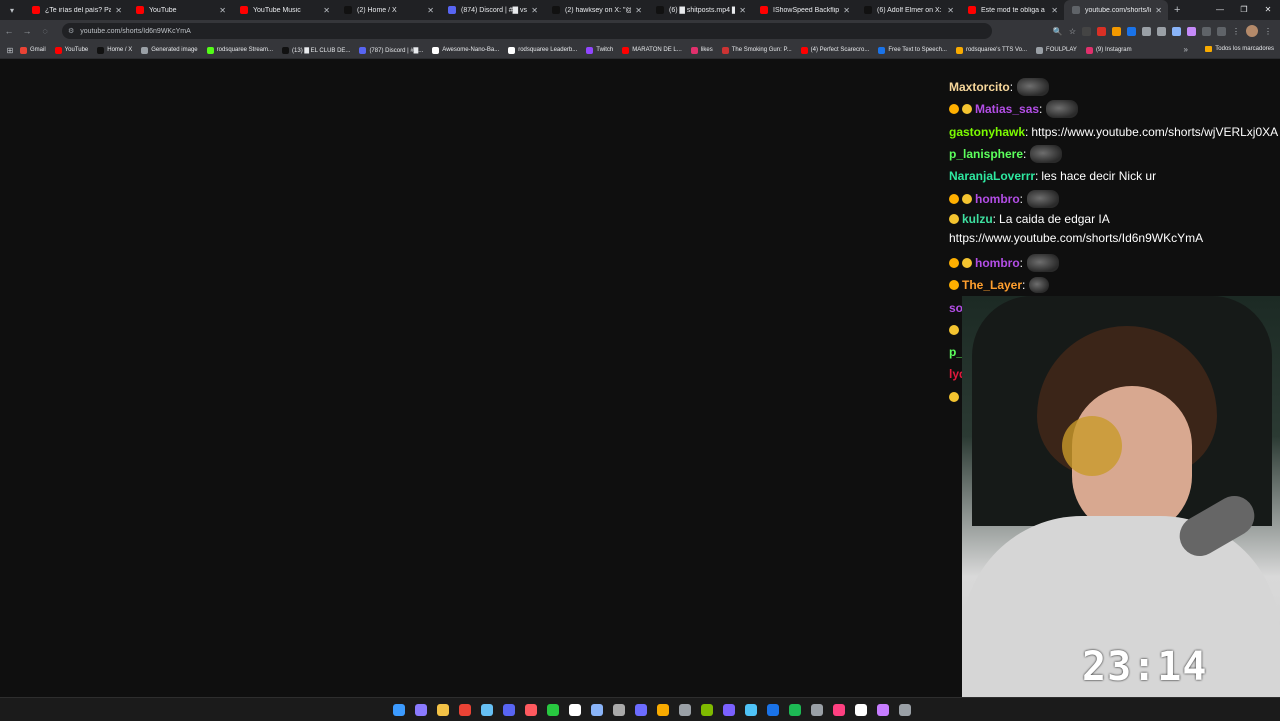 The height and width of the screenshot is (721, 1280). Describe the element at coordinates (908, 10) in the screenshot. I see `browser-tab: (6) Adolf Elmer on X: "Sa ✕` at that location.